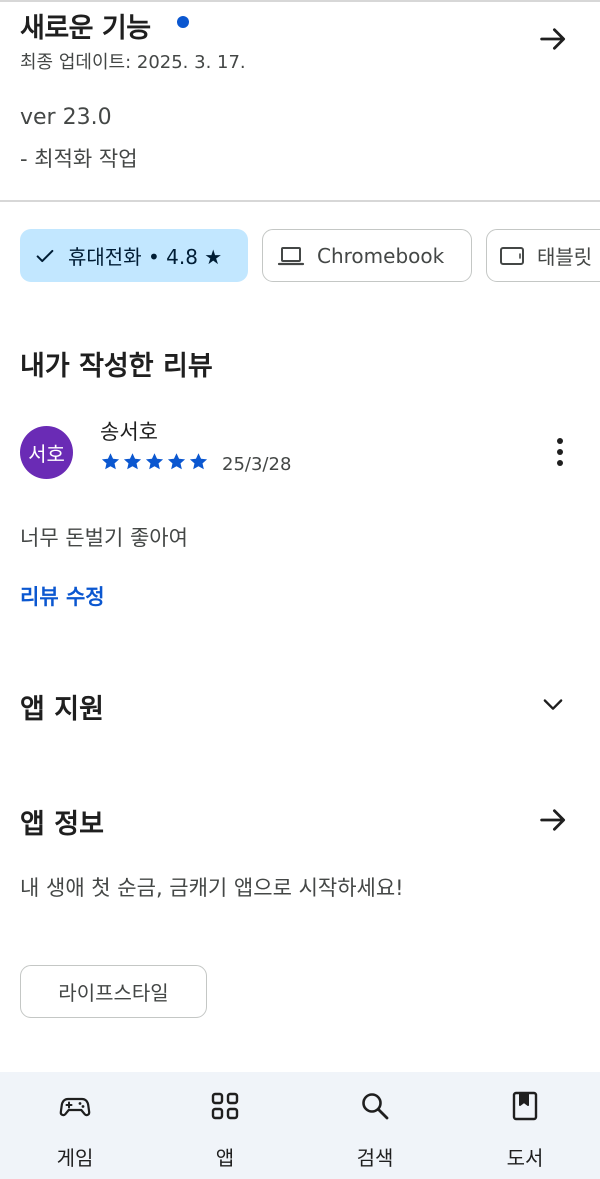 This screenshot has height=1179, width=600. I want to click on device-chip-tablet: 태블릿, so click(543, 255).